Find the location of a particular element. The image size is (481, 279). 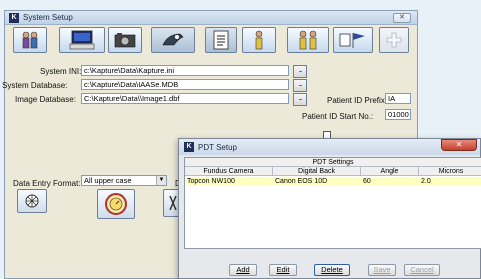

people-button is located at coordinates (308, 40).